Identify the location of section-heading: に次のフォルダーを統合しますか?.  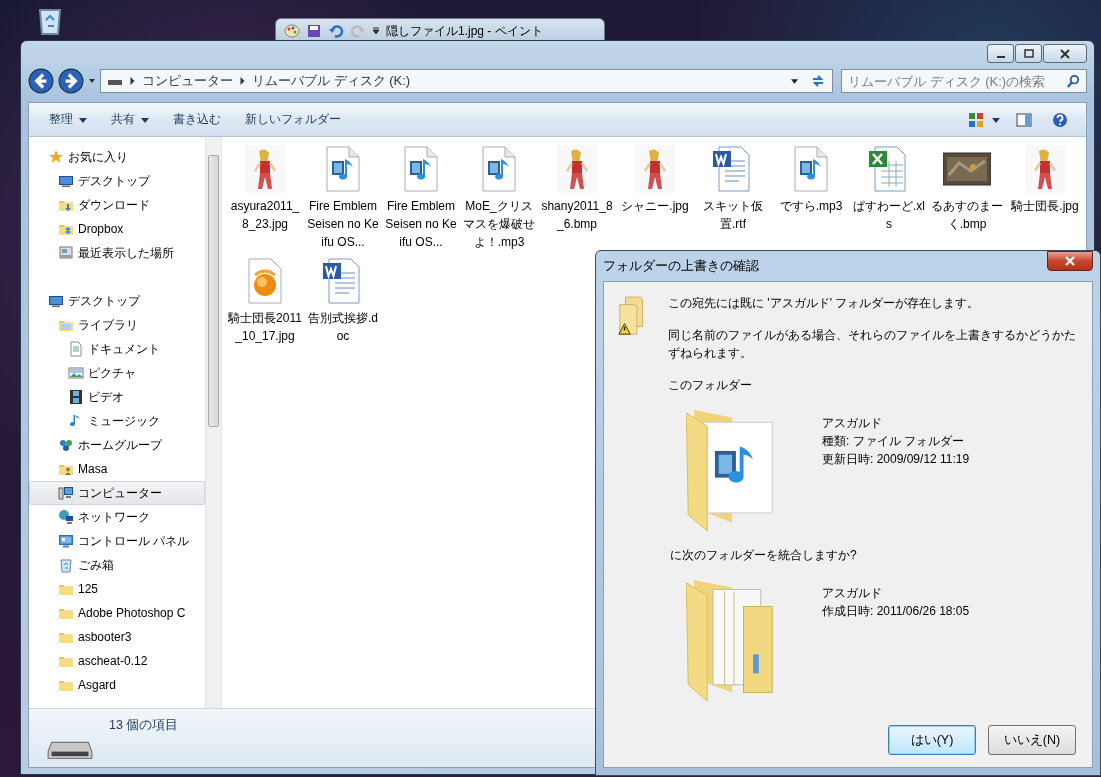
(764, 555).